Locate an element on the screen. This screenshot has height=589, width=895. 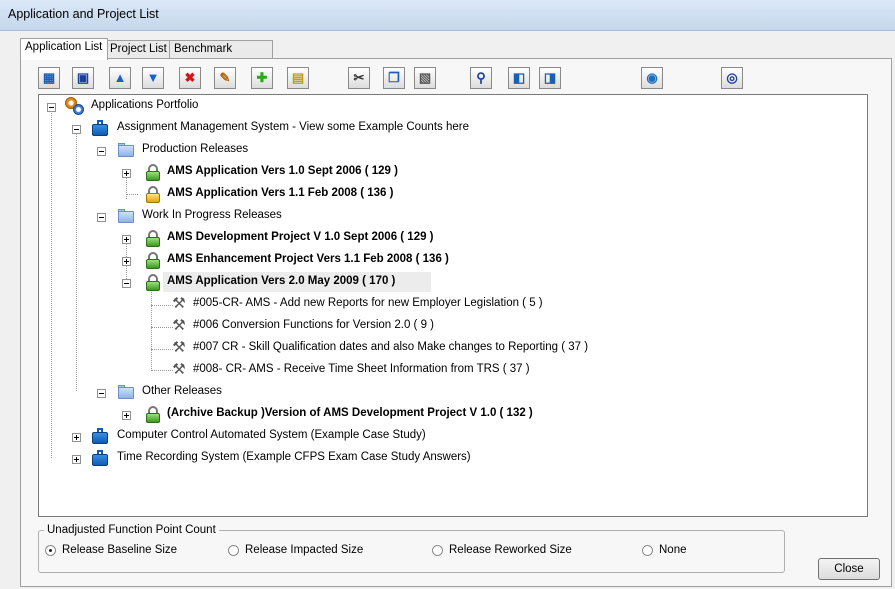
tab-project-list: Project List is located at coordinates (139, 49).